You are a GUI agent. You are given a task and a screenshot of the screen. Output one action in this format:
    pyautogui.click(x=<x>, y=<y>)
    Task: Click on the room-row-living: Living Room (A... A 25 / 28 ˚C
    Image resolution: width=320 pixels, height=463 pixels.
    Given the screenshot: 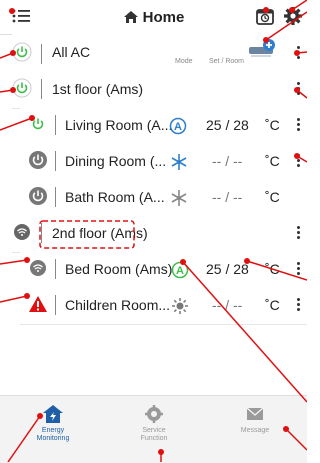 What is the action you would take?
    pyautogui.click(x=163, y=126)
    